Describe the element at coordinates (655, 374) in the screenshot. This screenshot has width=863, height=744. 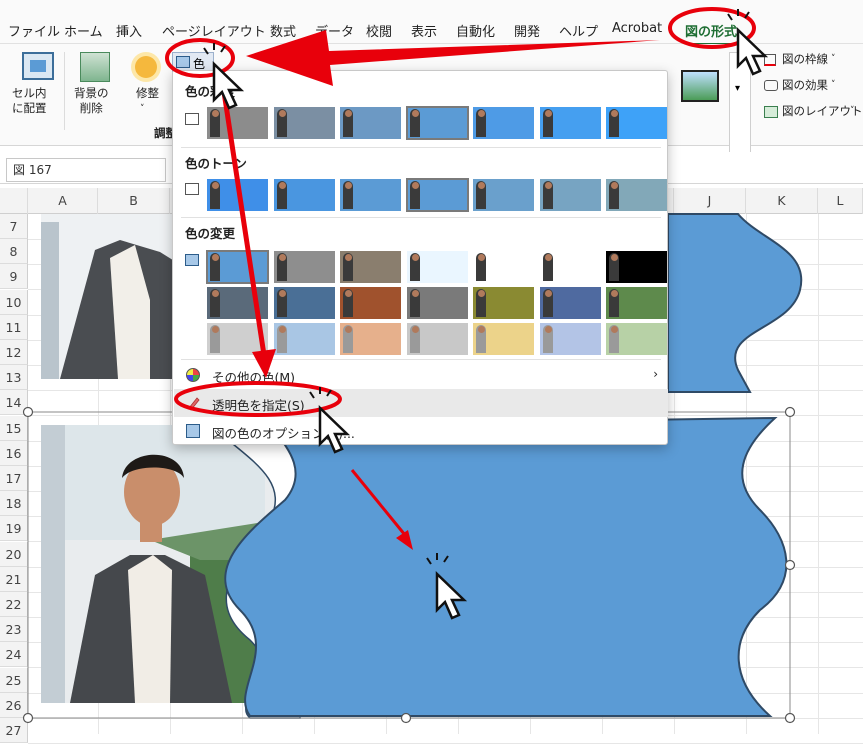
I see `chevron-right-icon: ›` at that location.